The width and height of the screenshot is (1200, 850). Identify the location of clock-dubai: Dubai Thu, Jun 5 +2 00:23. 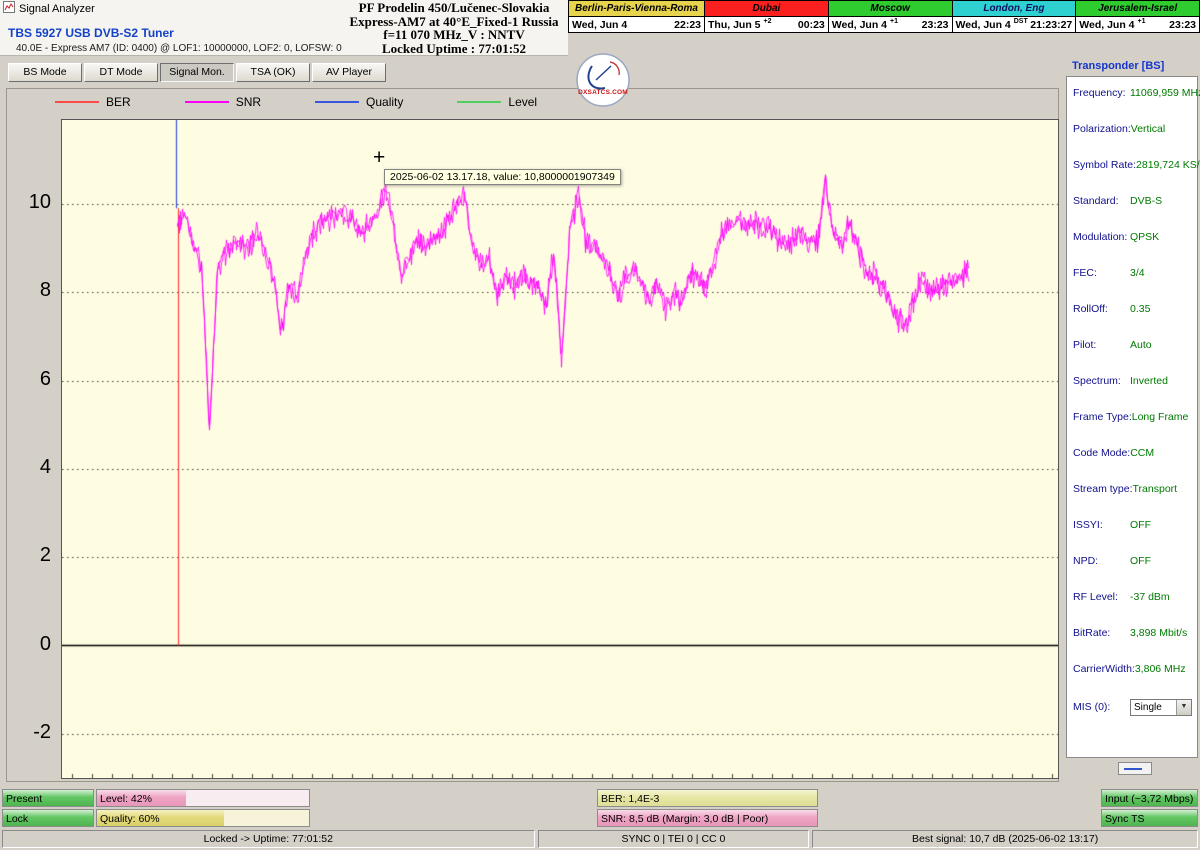
(767, 16).